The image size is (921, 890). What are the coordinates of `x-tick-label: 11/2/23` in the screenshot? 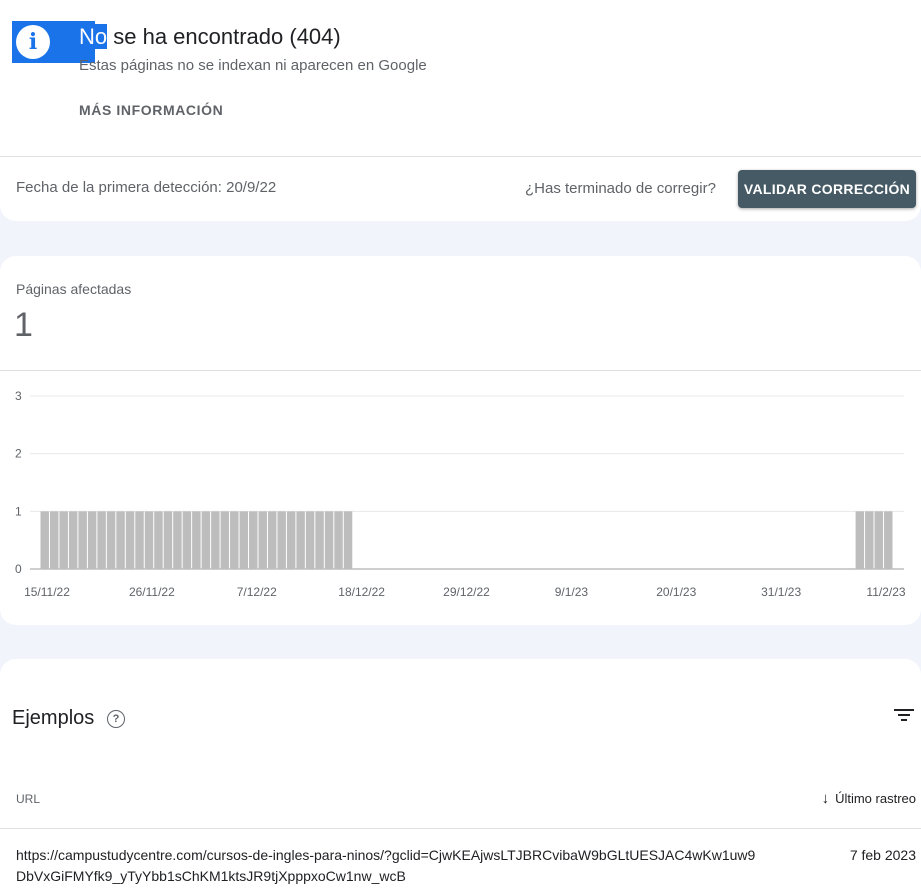 It's located at (885, 592).